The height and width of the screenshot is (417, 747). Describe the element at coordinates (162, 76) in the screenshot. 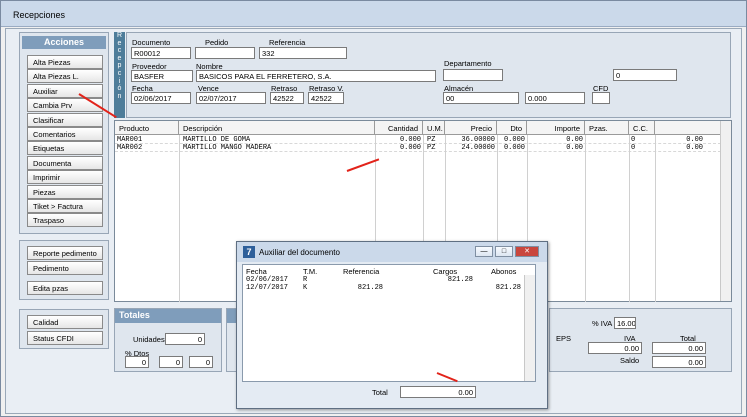

I see `proveedor-field: BASFER` at that location.